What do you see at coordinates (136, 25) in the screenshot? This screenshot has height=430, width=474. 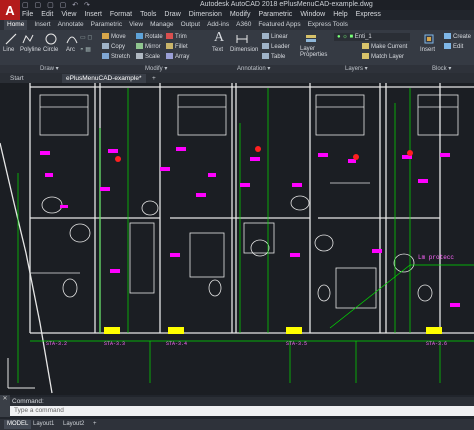 I see `tab-view: View` at bounding box center [136, 25].